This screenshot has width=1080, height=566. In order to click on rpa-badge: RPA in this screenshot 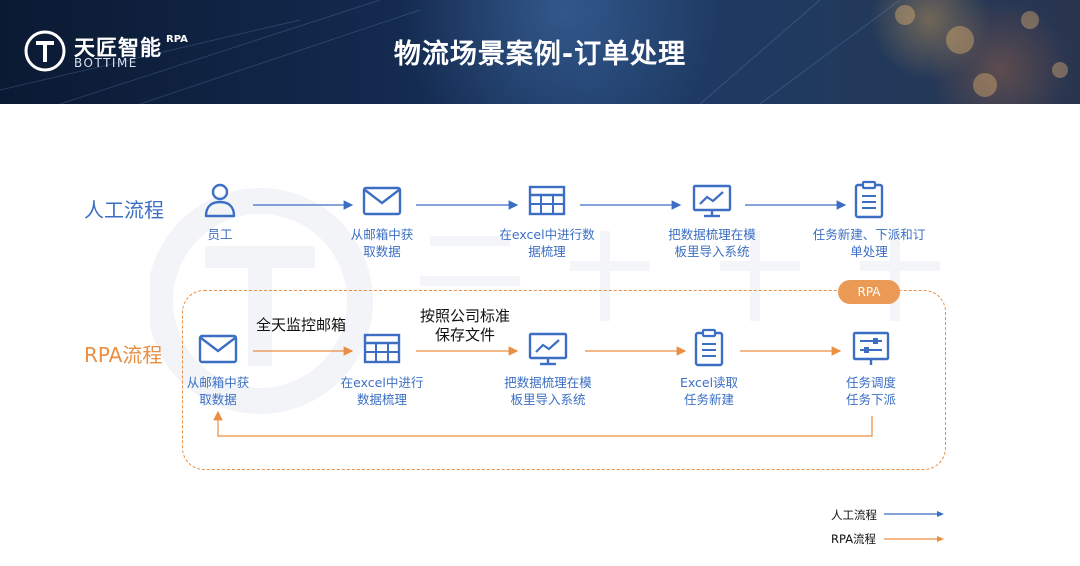, I will do `click(869, 292)`.